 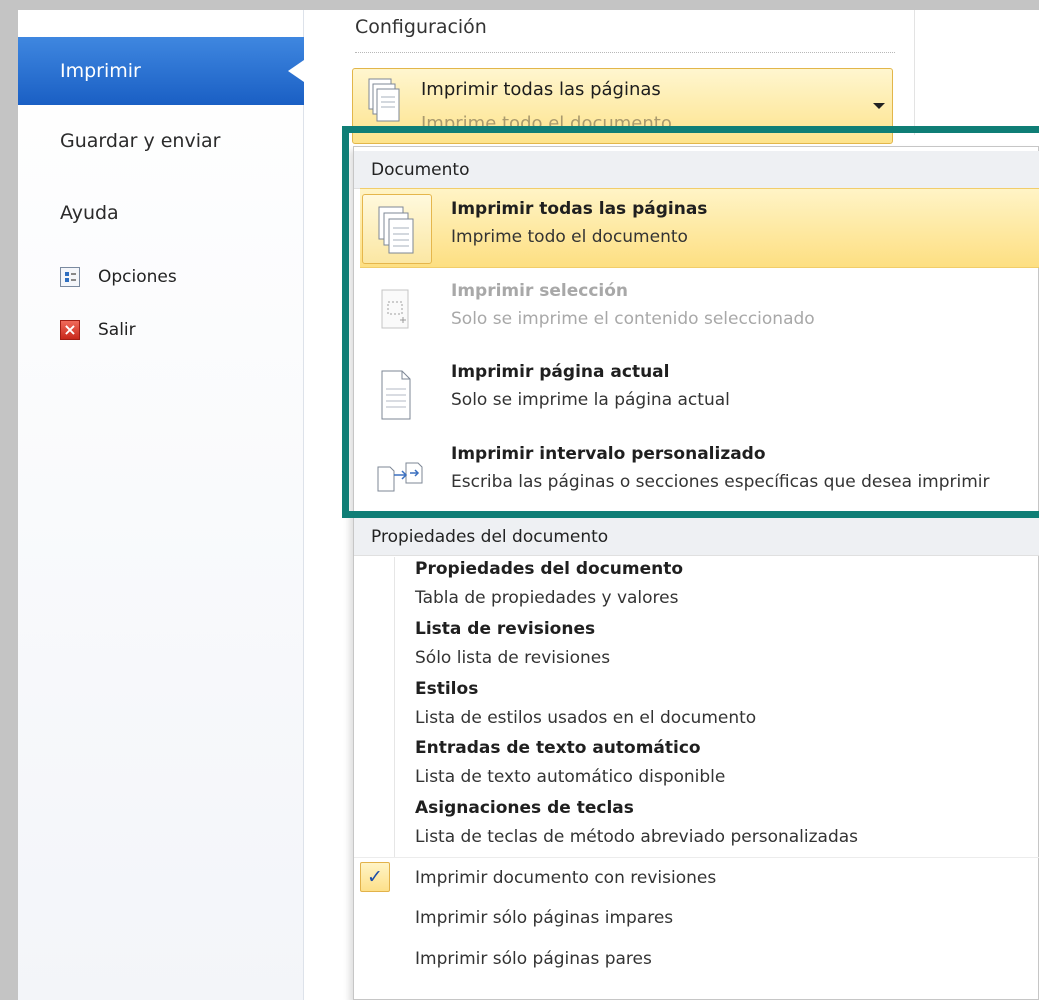 What do you see at coordinates (394, 707) in the screenshot?
I see `props-left-rule` at bounding box center [394, 707].